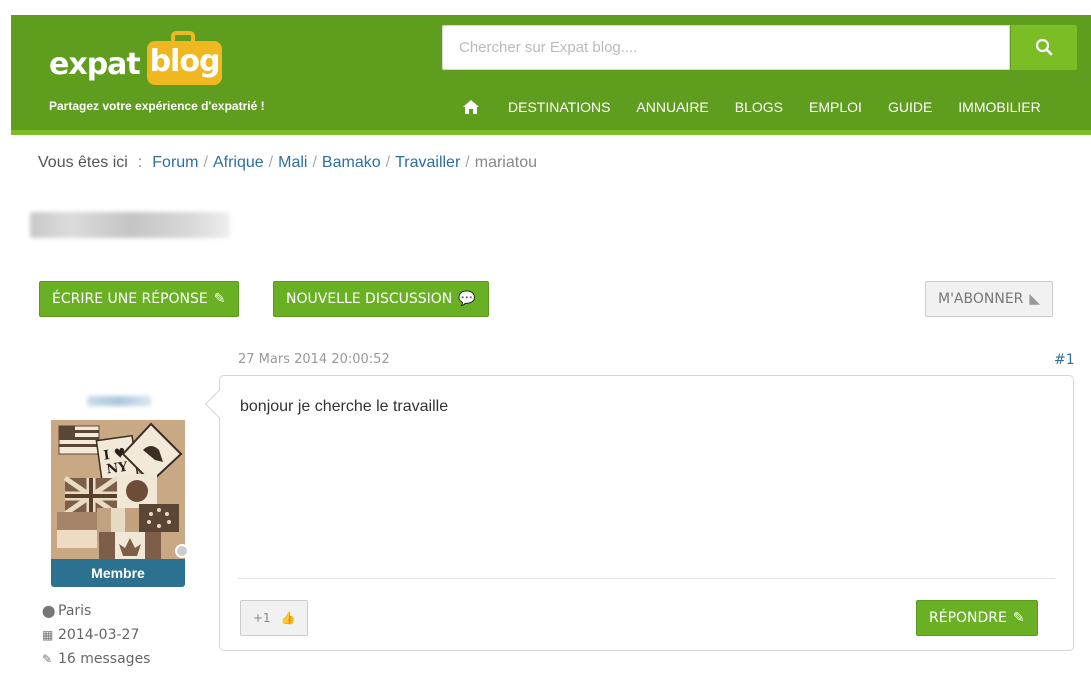 The width and height of the screenshot is (1091, 689). What do you see at coordinates (104, 659) in the screenshot?
I see `author-messages-text: 16 messages` at bounding box center [104, 659].